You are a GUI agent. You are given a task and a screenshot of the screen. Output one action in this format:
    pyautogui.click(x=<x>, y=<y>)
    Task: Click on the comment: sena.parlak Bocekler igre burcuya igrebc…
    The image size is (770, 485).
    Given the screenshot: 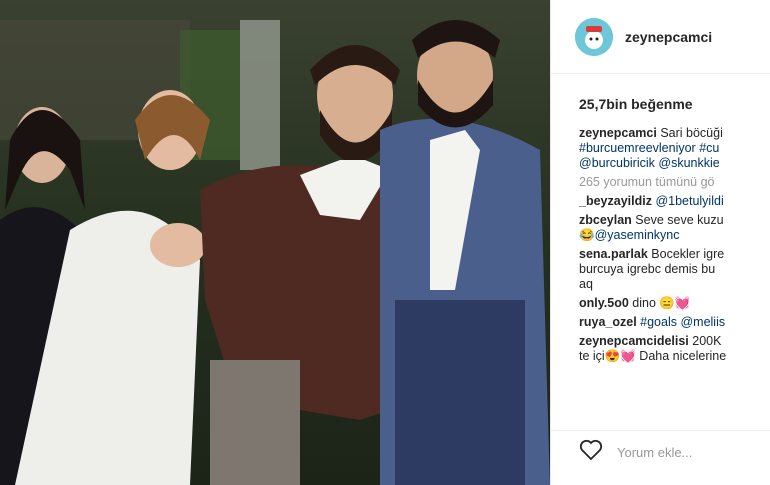 What is the action you would take?
    pyautogui.click(x=652, y=269)
    